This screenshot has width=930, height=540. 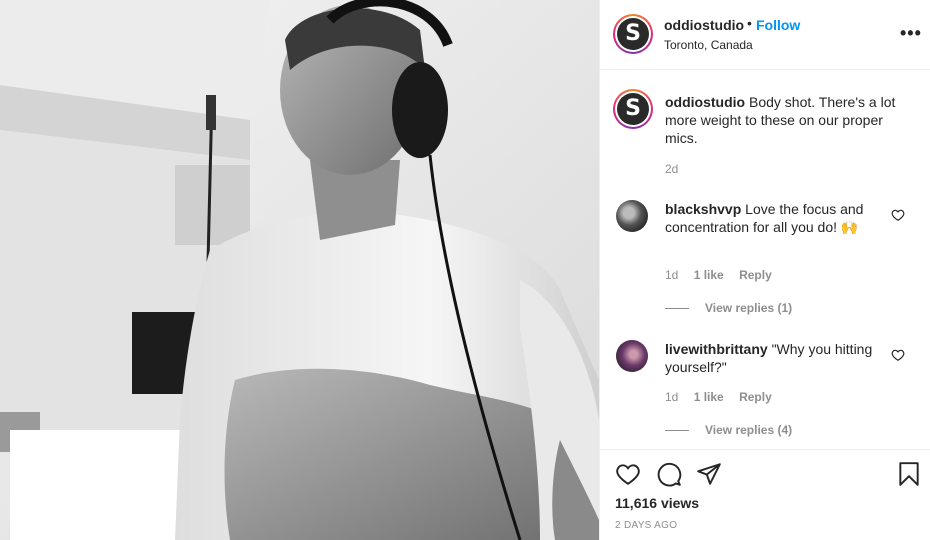 I want to click on view-replies-button: View replies (4), so click(x=728, y=430).